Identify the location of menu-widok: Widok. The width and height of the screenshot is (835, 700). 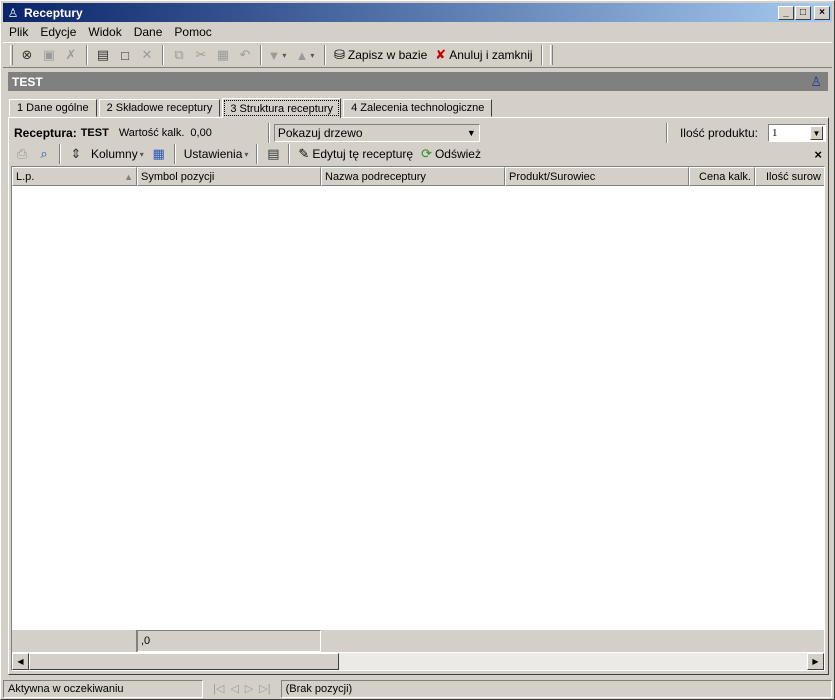
(104, 32).